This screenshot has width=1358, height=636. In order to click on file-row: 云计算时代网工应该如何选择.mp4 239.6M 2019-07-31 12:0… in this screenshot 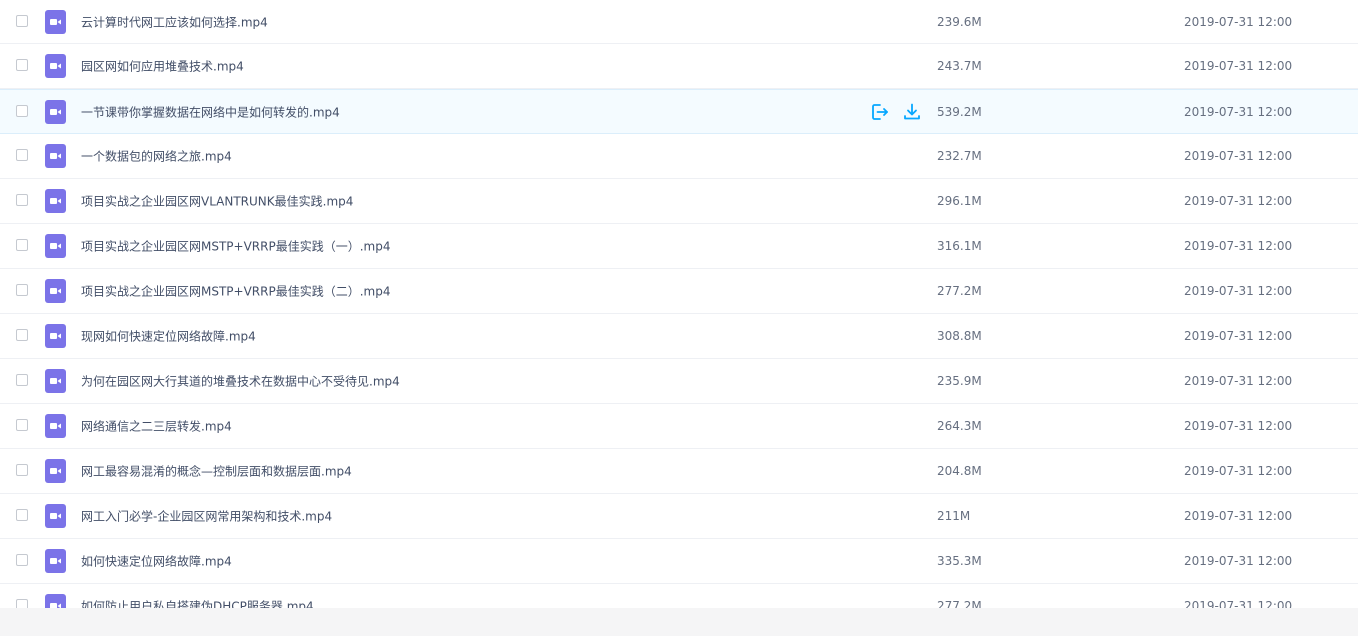, I will do `click(679, 22)`.